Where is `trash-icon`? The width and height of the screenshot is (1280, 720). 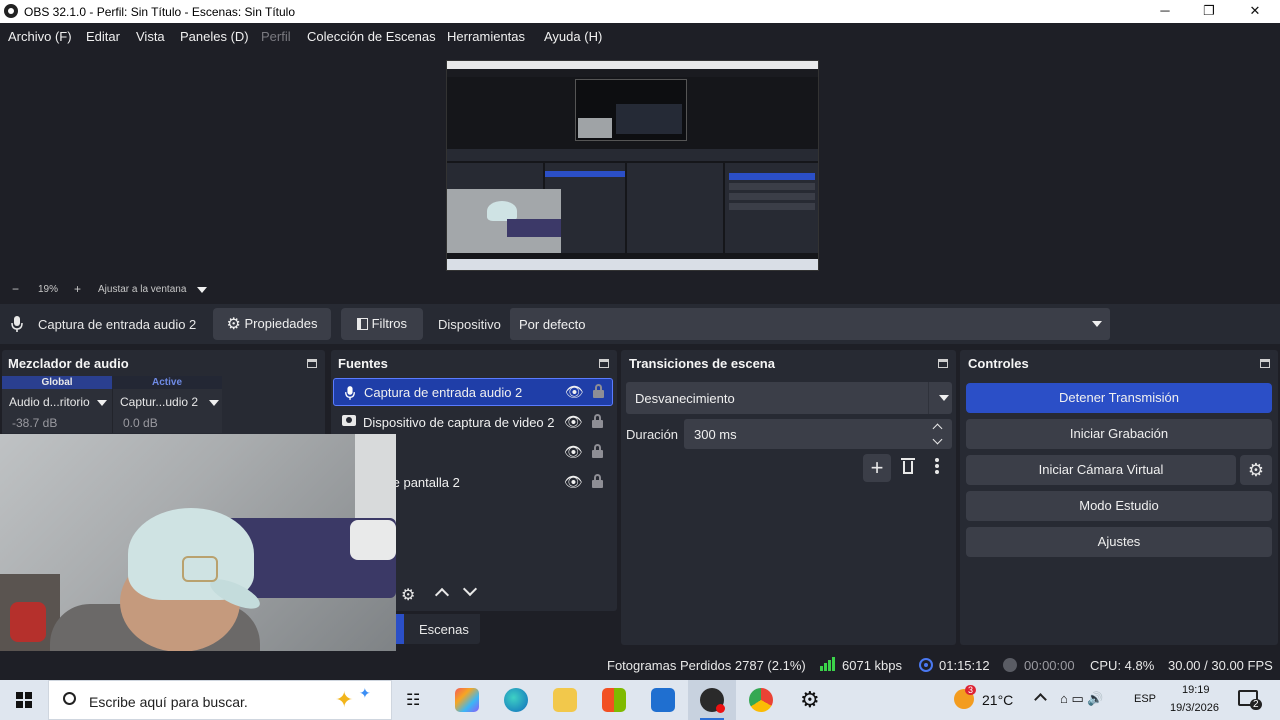
trash-icon is located at coordinates (908, 466).